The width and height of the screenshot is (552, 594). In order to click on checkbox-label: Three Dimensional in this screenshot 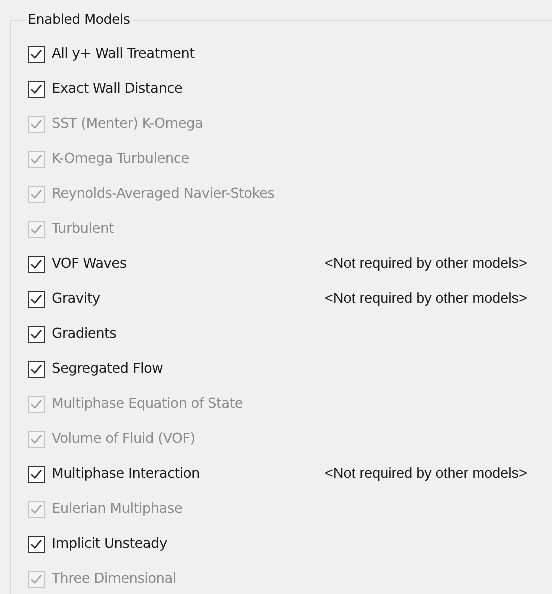, I will do `click(115, 580)`.